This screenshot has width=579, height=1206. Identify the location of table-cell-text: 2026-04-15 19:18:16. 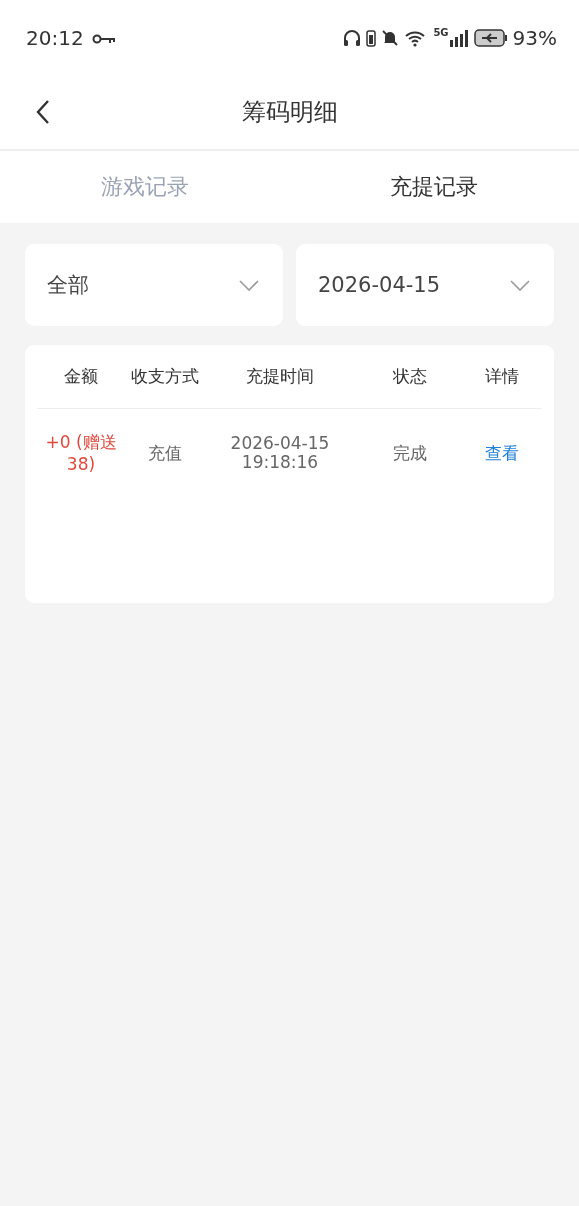
(280, 453).